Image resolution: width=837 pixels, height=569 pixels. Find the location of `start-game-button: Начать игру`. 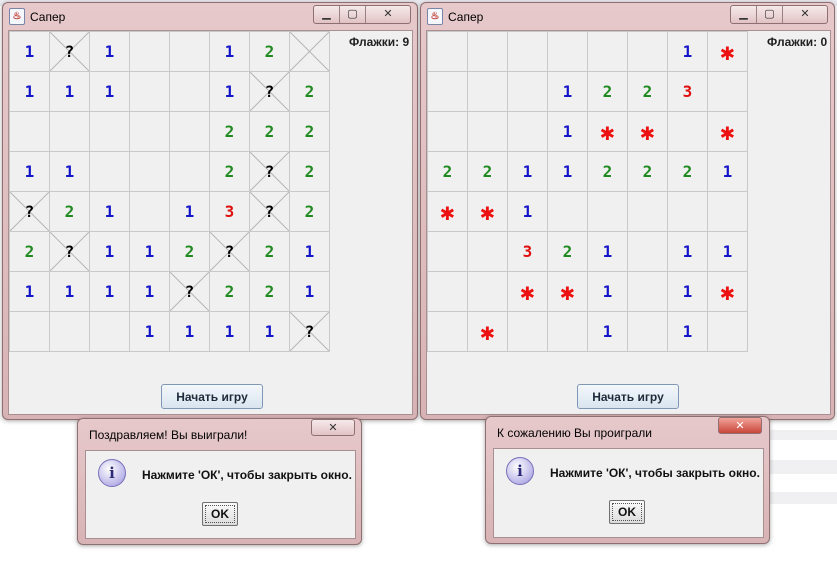

start-game-button: Начать игру is located at coordinates (628, 396).